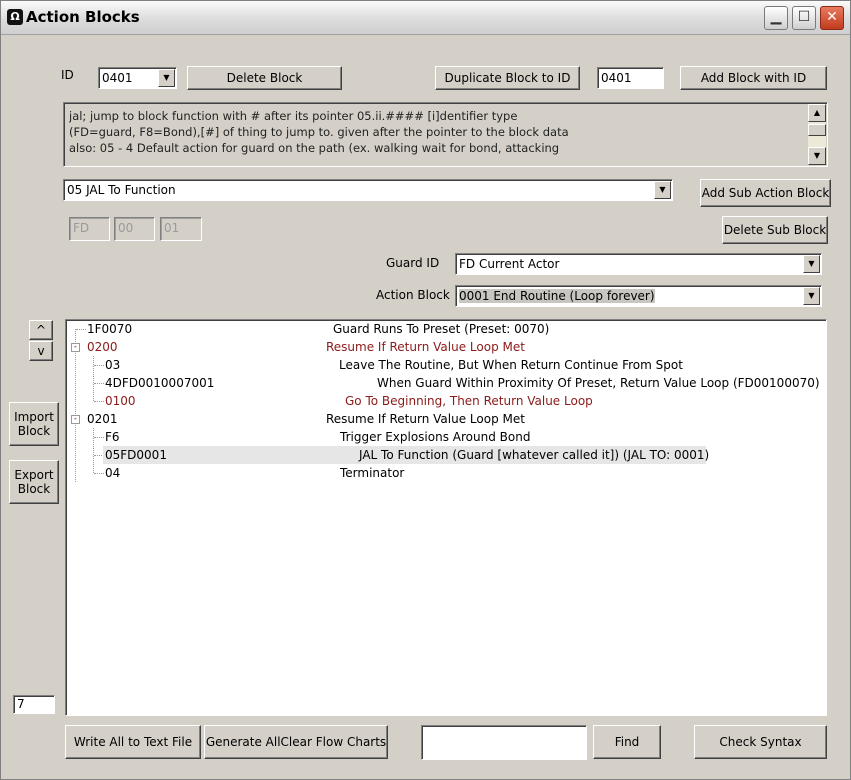 The width and height of the screenshot is (851, 780). Describe the element at coordinates (102, 347) in the screenshot. I see `row-code: 0200` at that location.